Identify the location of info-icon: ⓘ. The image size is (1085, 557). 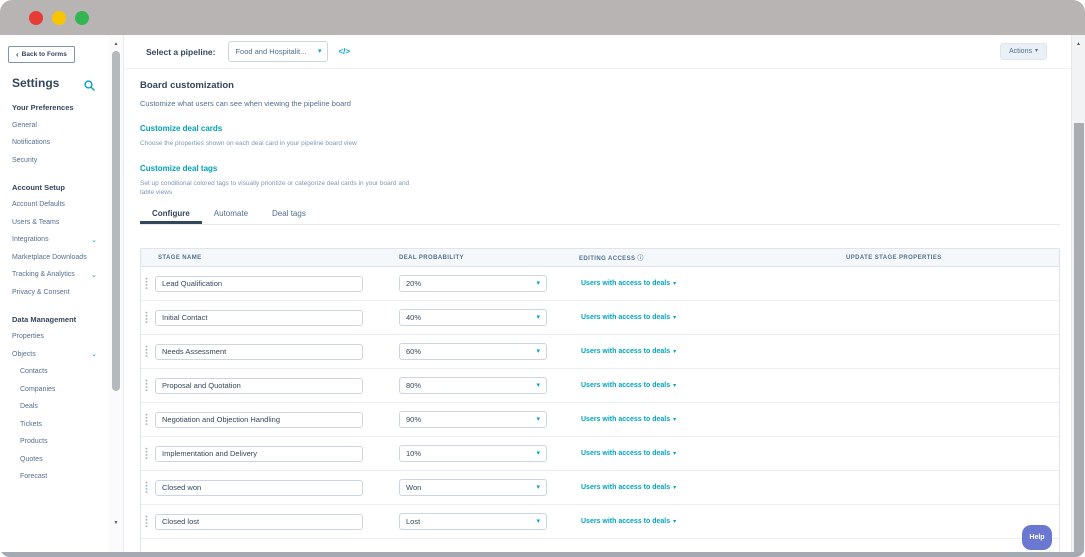
(640, 259).